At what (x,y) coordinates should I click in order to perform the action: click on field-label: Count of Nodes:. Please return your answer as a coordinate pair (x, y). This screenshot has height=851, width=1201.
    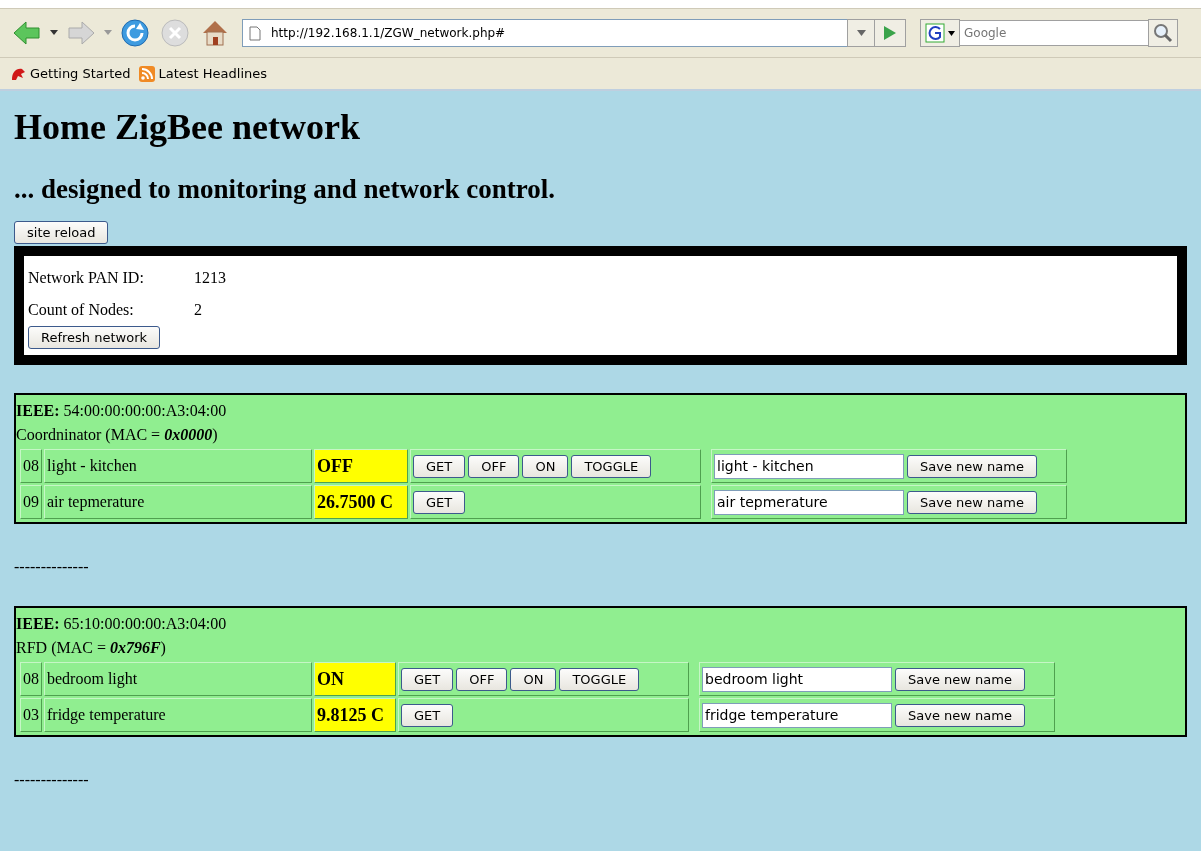
    Looking at the image, I should click on (81, 310).